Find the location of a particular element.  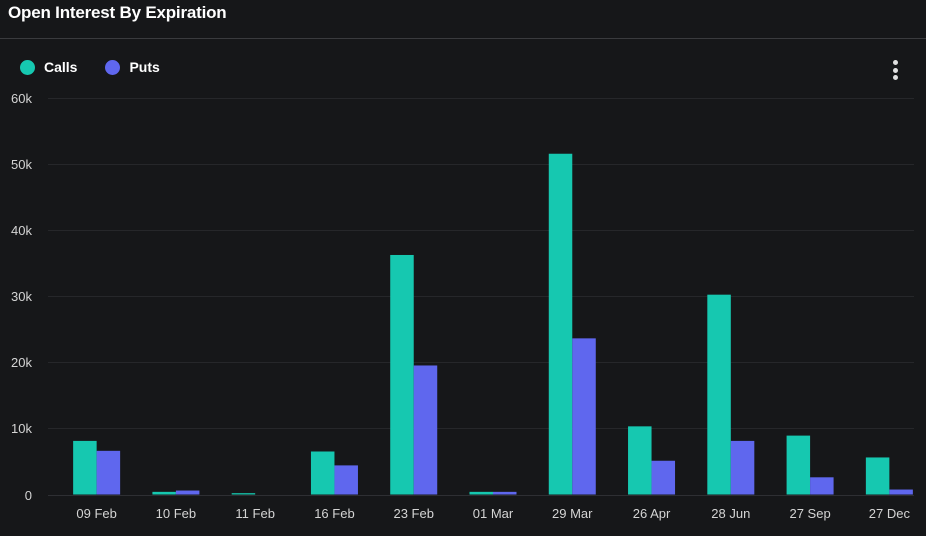

x-tick-label: 27 Sep is located at coordinates (809, 513).